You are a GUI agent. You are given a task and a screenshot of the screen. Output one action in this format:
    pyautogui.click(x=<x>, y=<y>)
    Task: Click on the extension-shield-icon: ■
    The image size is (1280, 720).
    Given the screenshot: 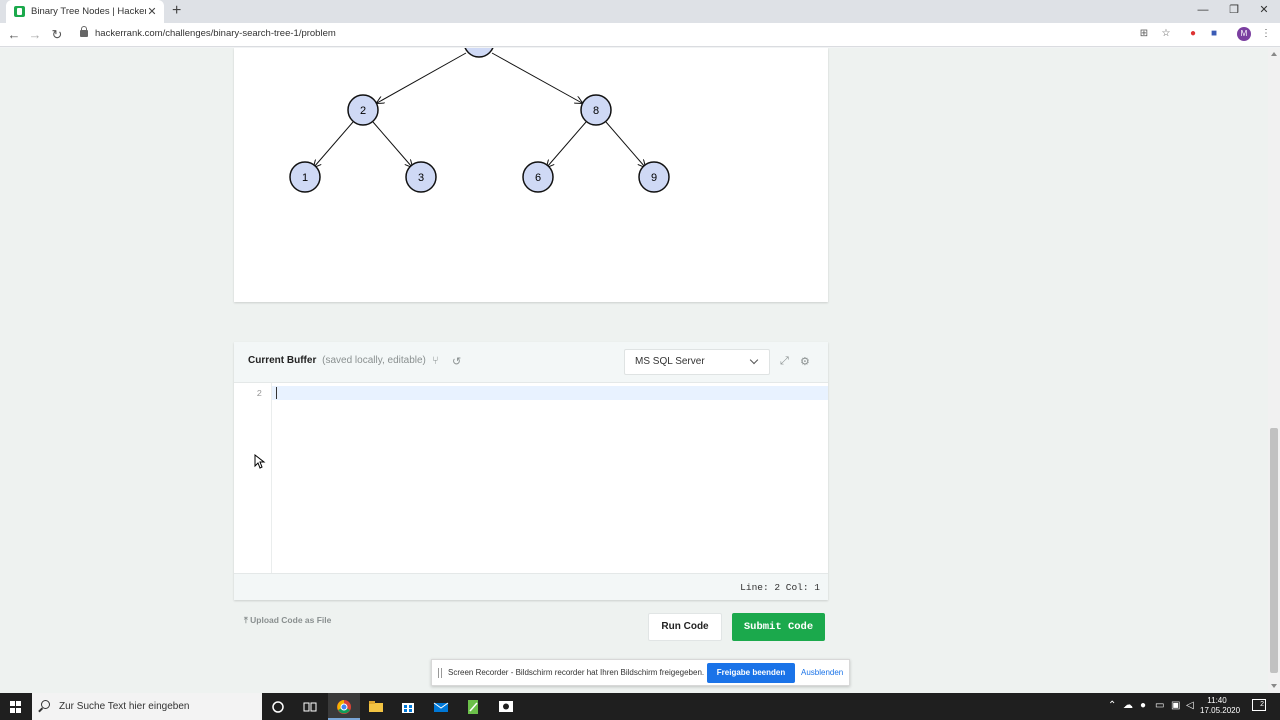 What is the action you would take?
    pyautogui.click(x=1214, y=34)
    